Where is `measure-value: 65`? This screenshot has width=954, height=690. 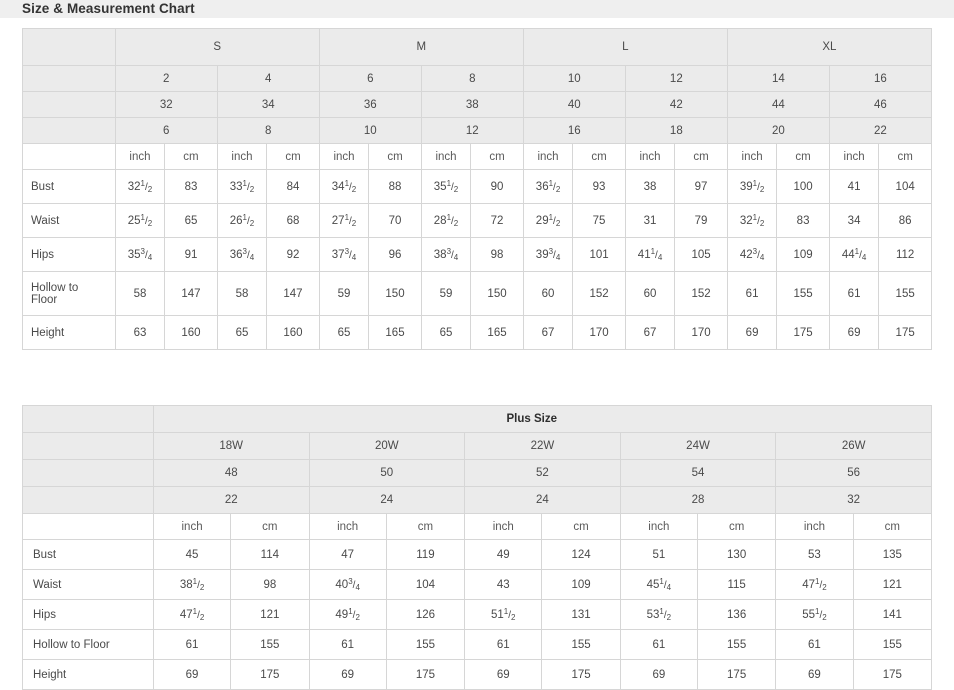 measure-value: 65 is located at coordinates (242, 332).